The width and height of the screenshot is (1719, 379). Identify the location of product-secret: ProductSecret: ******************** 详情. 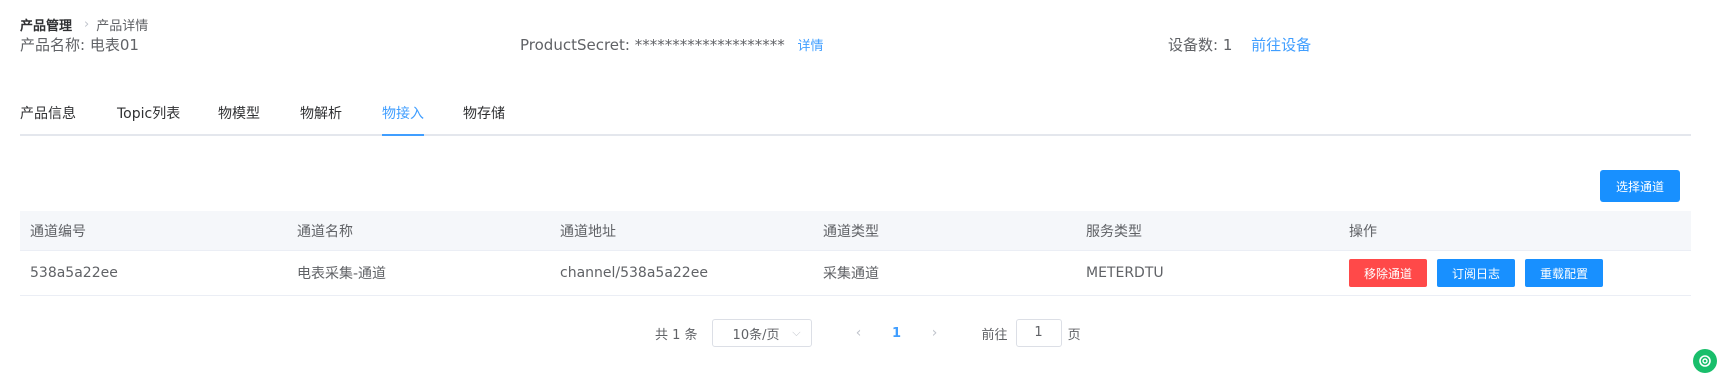
(672, 45).